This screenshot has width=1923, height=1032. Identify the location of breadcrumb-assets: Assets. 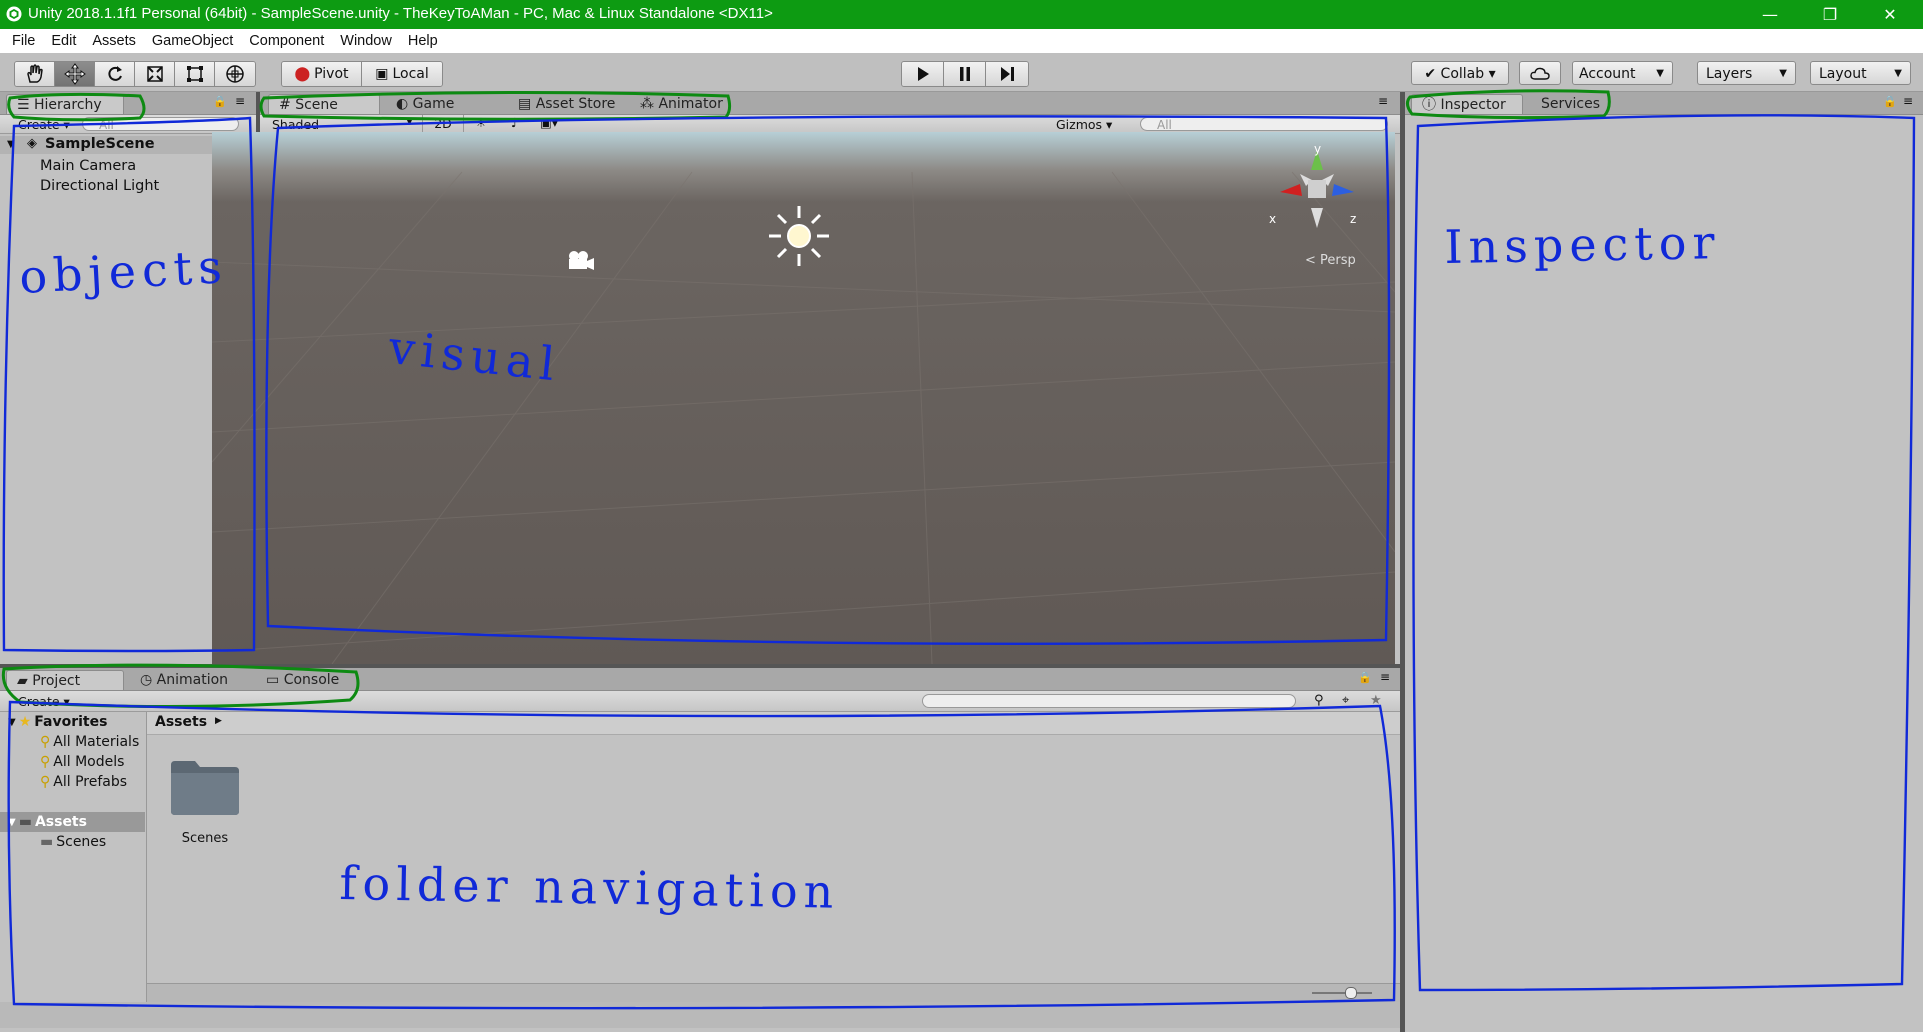
(181, 722).